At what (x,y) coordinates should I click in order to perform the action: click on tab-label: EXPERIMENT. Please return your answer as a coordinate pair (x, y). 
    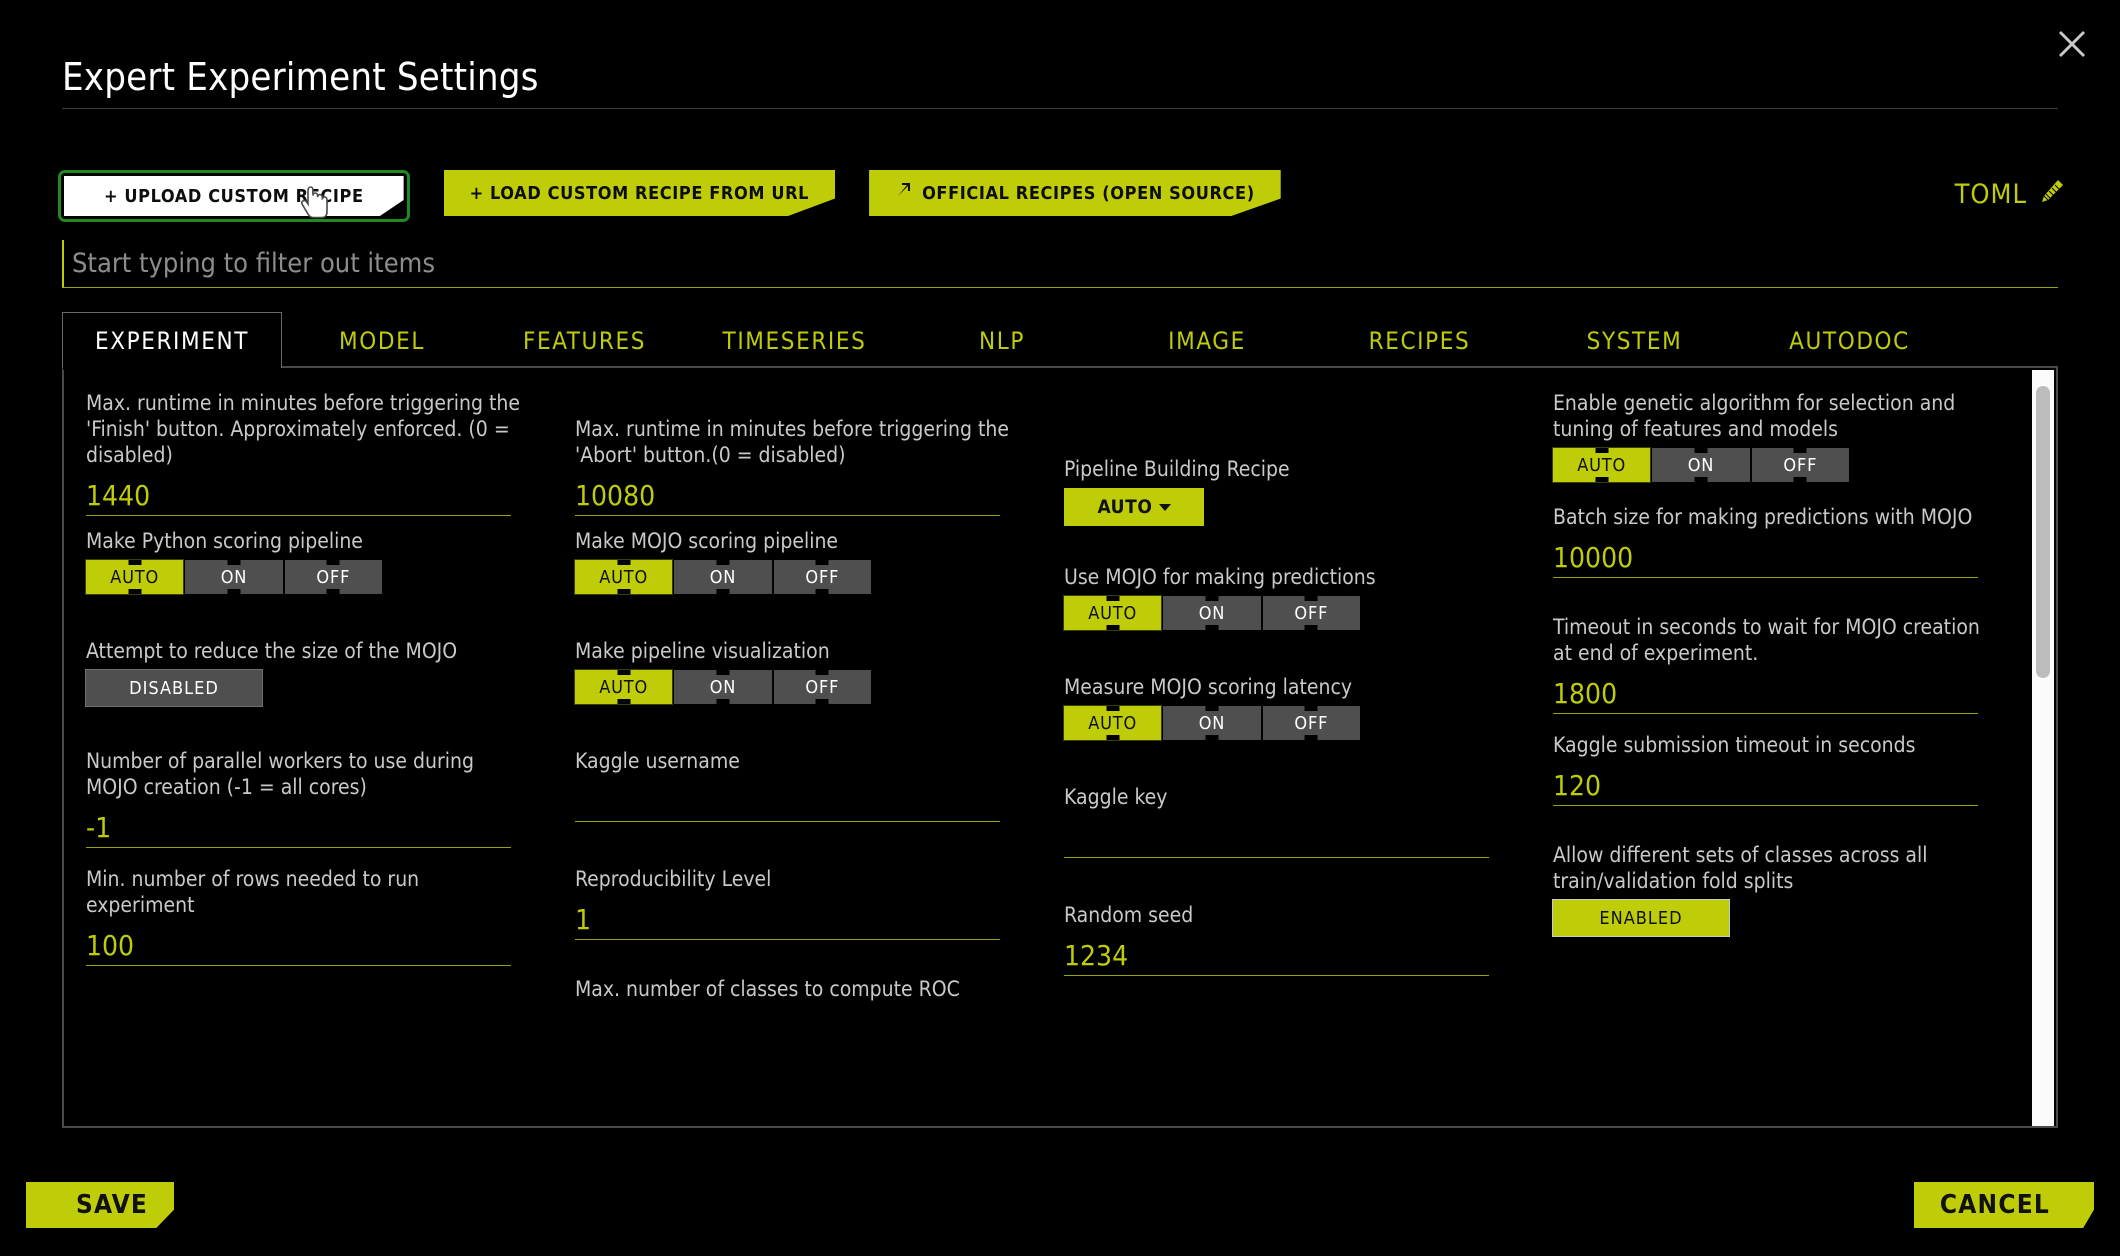
    Looking at the image, I should click on (172, 340).